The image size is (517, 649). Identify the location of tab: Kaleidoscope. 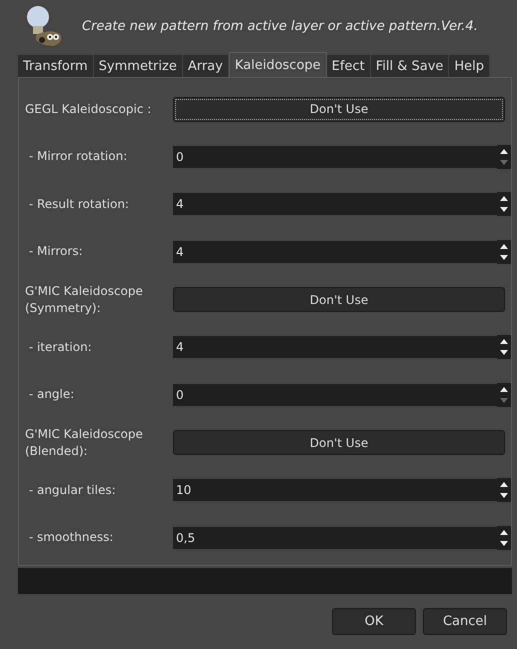
(277, 64).